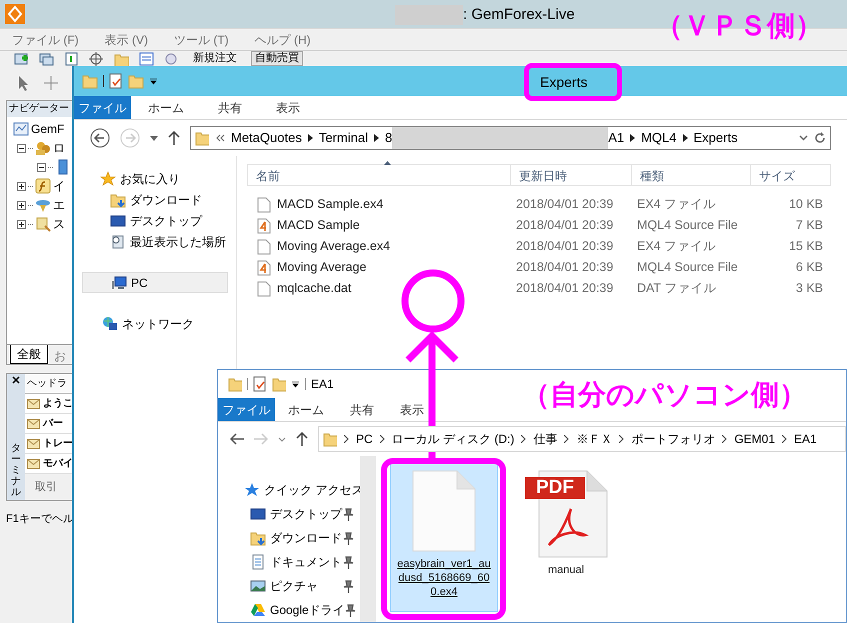 Image resolution: width=847 pixels, height=623 pixels. Describe the element at coordinates (566, 537) in the screenshot. I see `file-tile: PDF manual` at that location.